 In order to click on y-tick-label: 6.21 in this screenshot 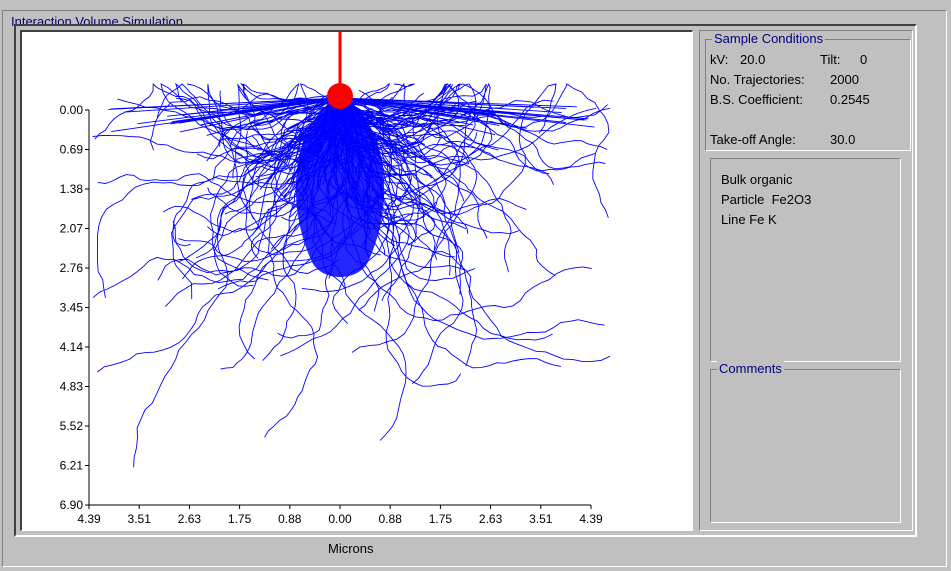, I will do `click(72, 466)`.